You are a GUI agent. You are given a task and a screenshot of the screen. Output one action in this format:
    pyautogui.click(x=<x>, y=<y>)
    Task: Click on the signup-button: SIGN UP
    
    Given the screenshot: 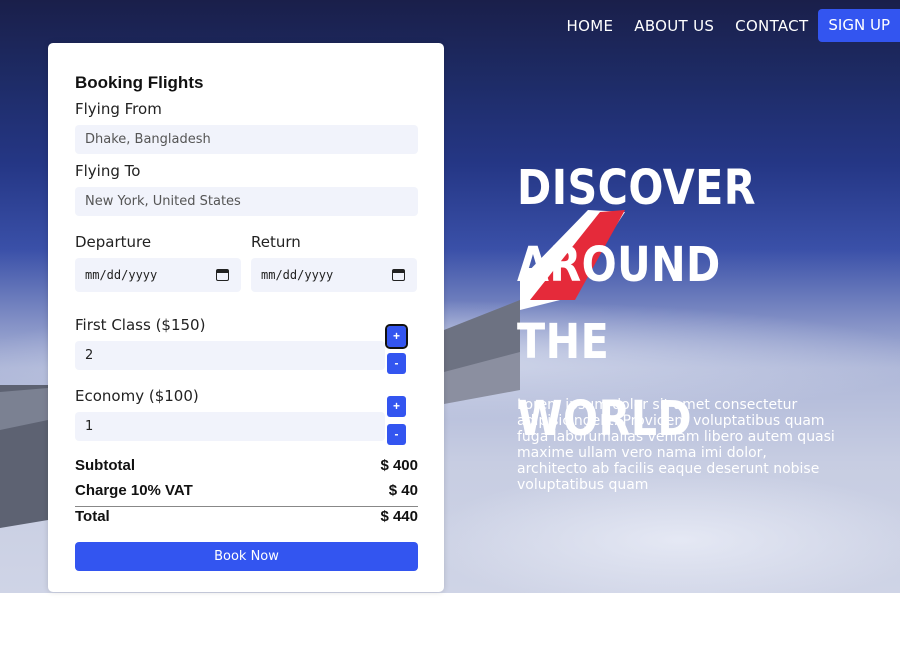 What is the action you would take?
    pyautogui.click(x=859, y=25)
    